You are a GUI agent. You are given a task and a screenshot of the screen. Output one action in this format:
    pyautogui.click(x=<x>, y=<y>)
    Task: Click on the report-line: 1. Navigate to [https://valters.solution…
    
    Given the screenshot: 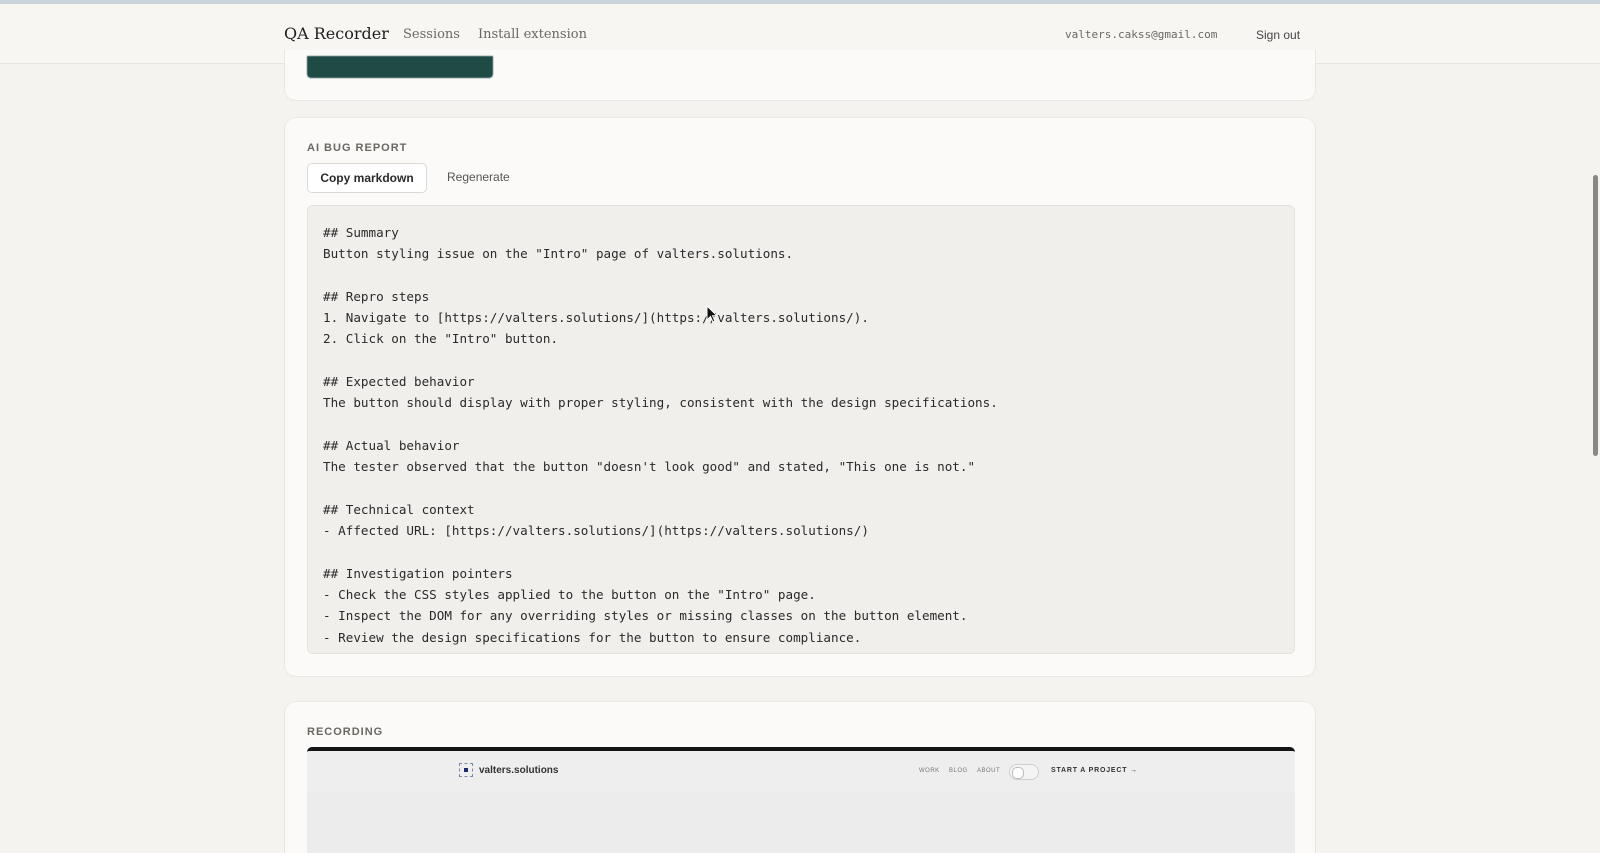 What is the action you would take?
    pyautogui.click(x=596, y=318)
    